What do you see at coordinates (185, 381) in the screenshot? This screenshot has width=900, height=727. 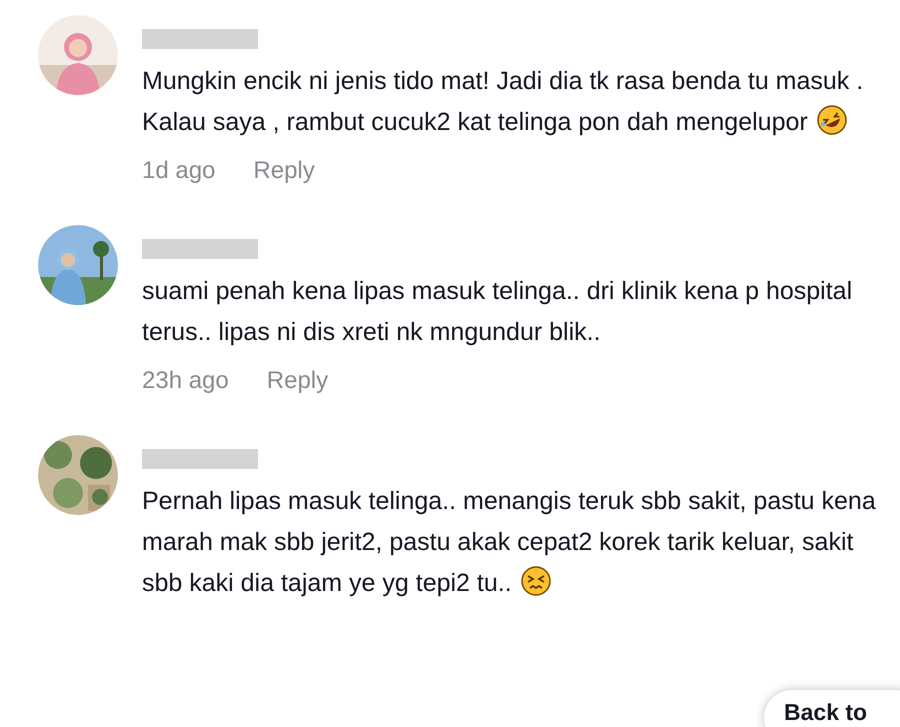 I see `comment-time: 23h ago` at bounding box center [185, 381].